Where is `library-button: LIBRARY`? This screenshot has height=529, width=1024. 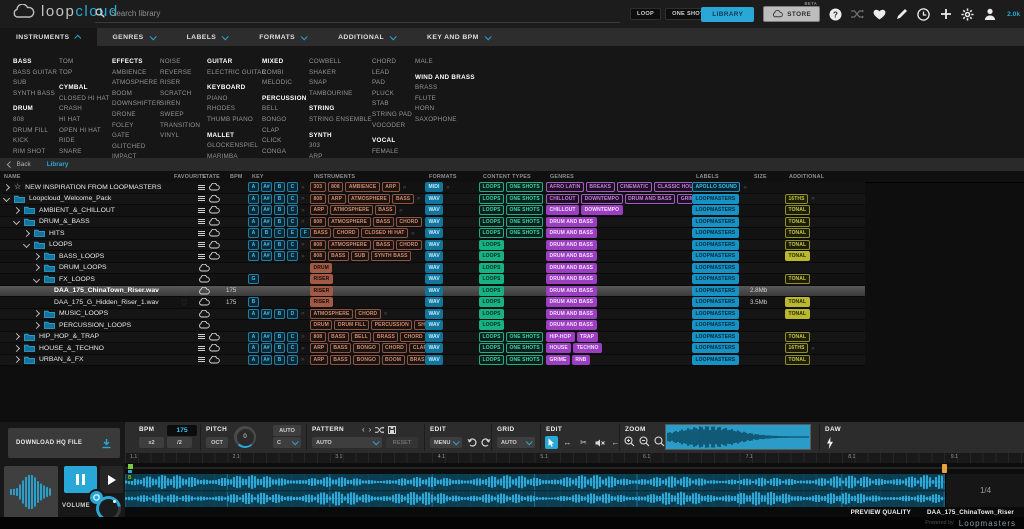
library-button: LIBRARY is located at coordinates (728, 14).